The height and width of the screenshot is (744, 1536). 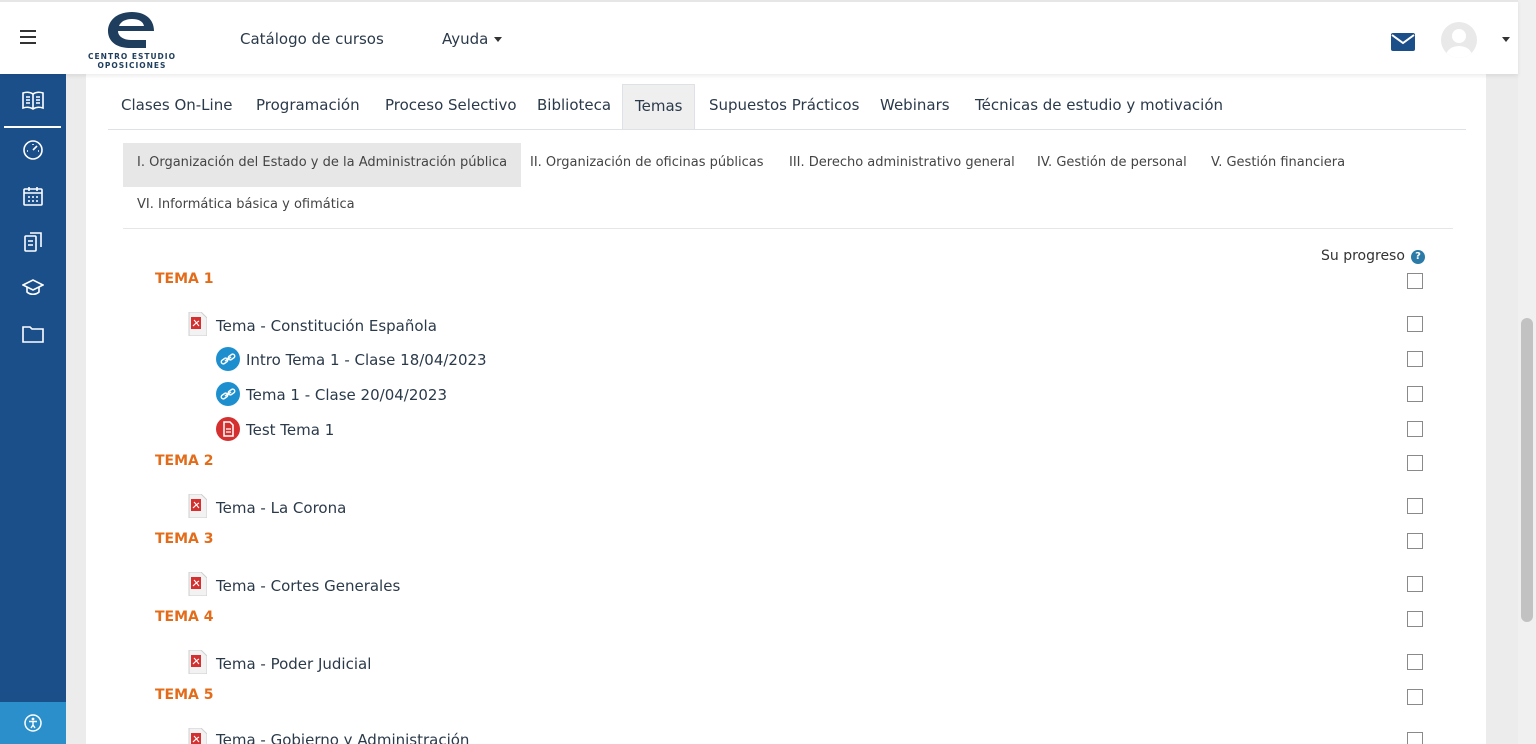 I want to click on logo-text: CENTRO ESTUDIO OPOSICIONES, so click(x=132, y=61).